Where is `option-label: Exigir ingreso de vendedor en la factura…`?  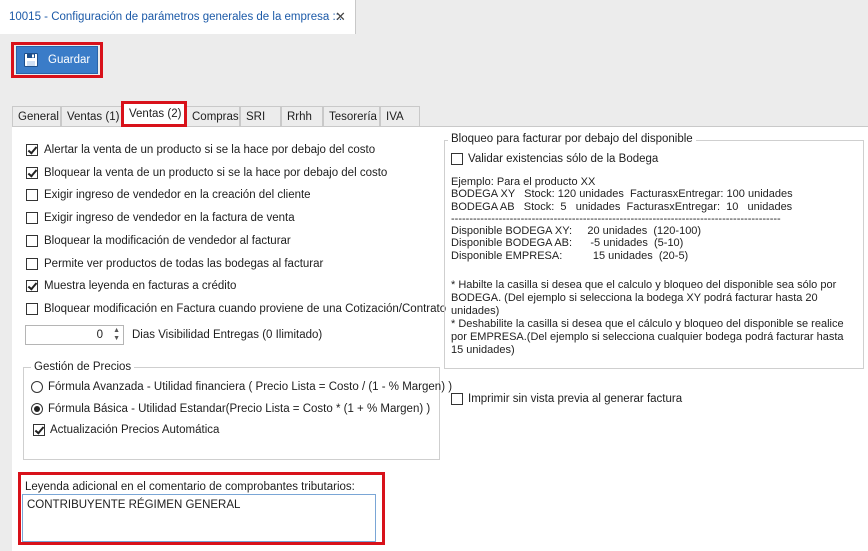
option-label: Exigir ingreso de vendedor en la factura… is located at coordinates (169, 218).